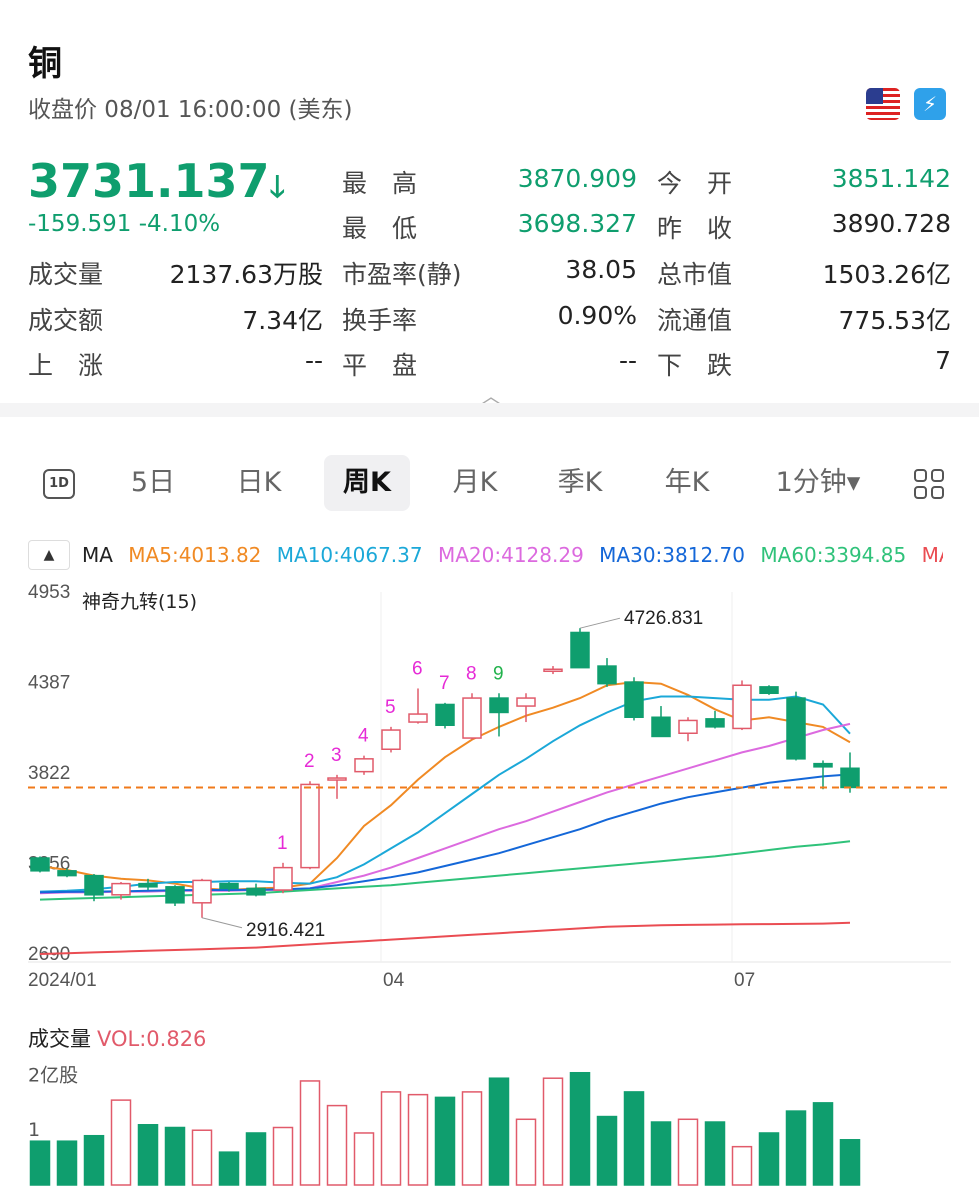  I want to click on ma-label: MA, so click(97, 555).